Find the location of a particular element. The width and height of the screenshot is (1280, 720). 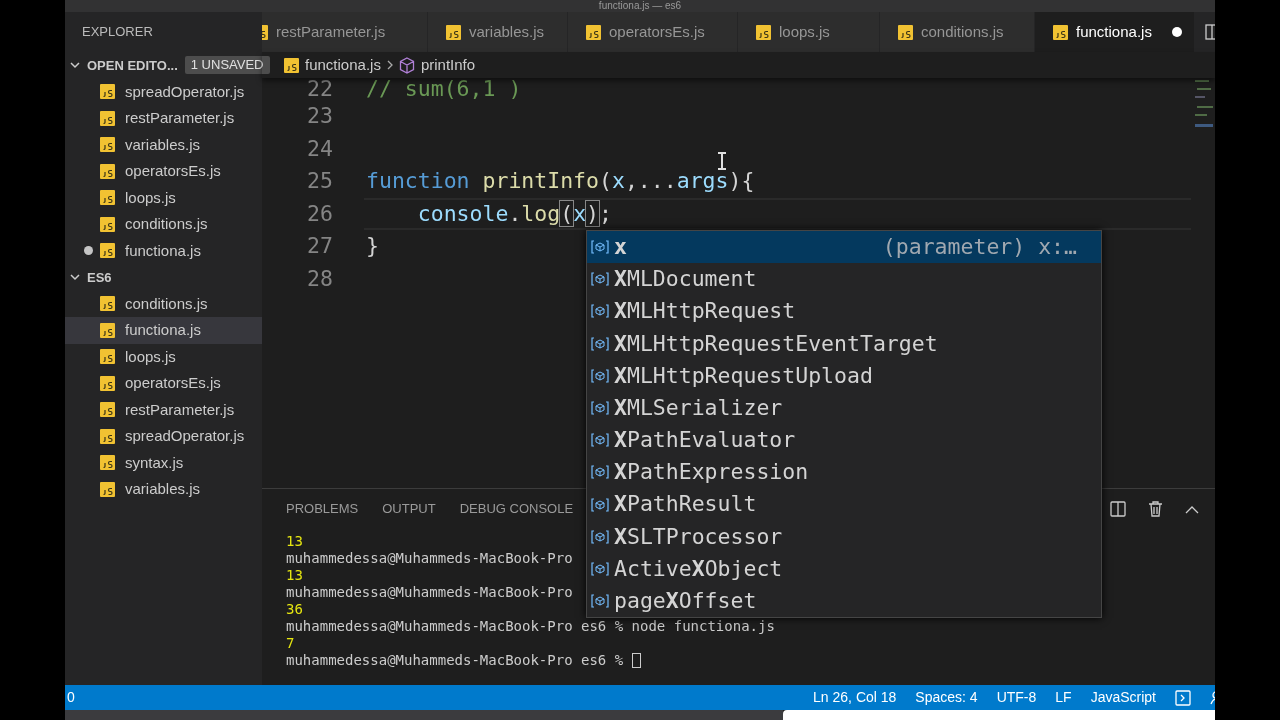

feedback-icon is located at coordinates (1183, 697).